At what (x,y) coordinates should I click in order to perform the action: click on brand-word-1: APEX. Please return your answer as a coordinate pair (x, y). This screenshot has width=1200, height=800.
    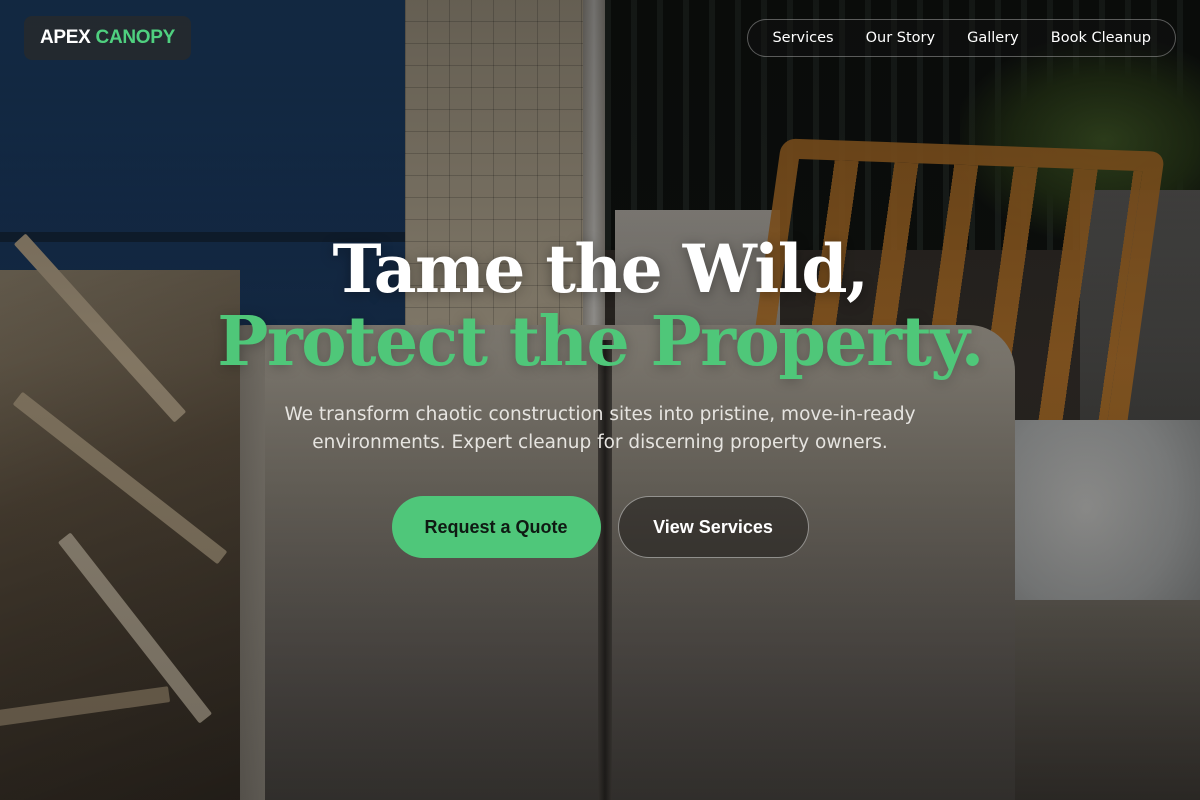
    Looking at the image, I should click on (65, 37).